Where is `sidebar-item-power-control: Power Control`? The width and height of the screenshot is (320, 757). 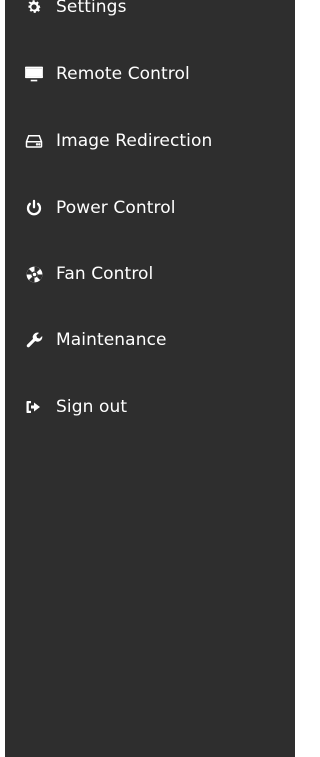
sidebar-item-power-control: Power Control is located at coordinates (150, 208).